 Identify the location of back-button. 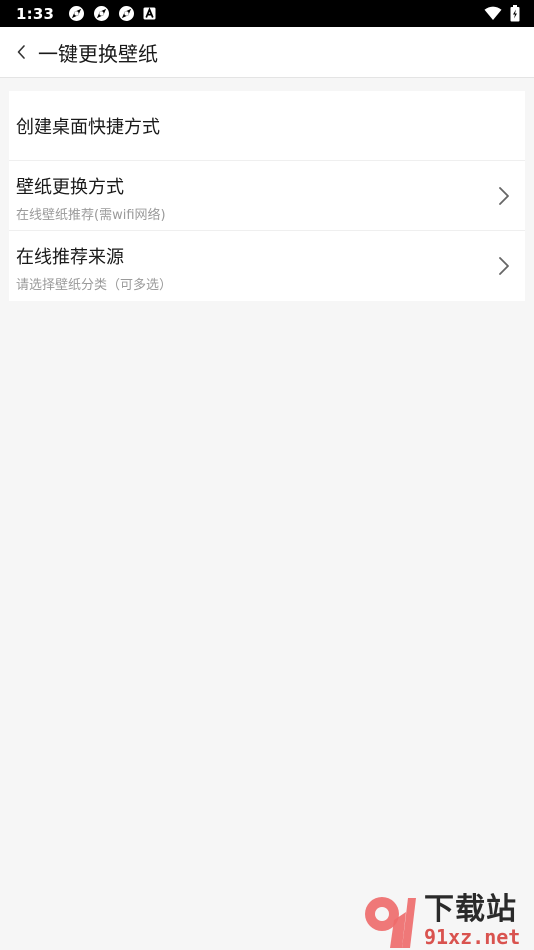
(21, 52).